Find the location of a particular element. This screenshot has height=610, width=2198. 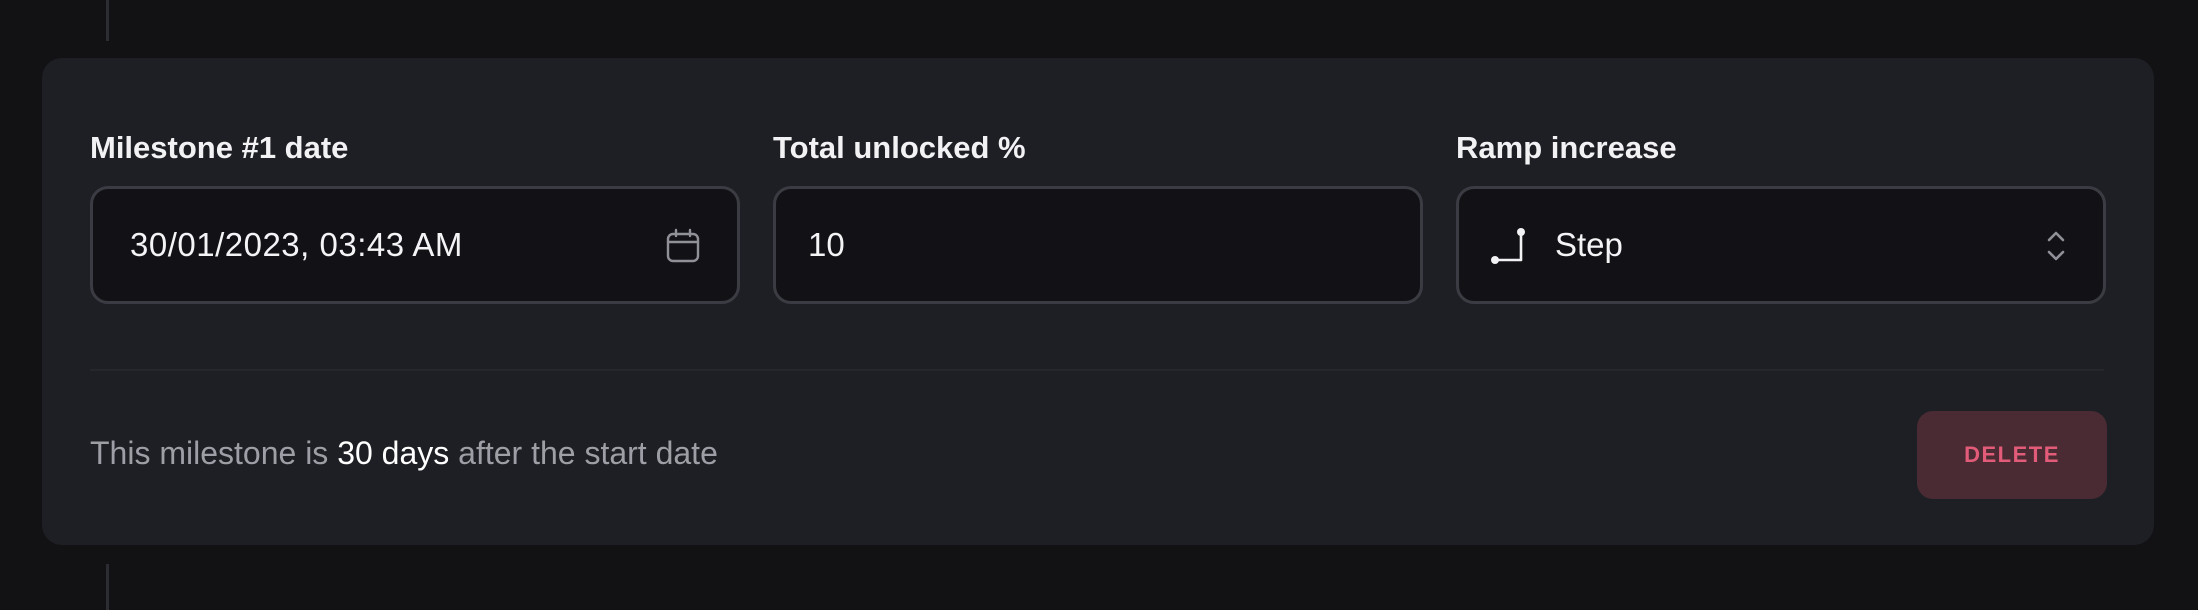

ramp-increase-value: Step is located at coordinates (1589, 244).